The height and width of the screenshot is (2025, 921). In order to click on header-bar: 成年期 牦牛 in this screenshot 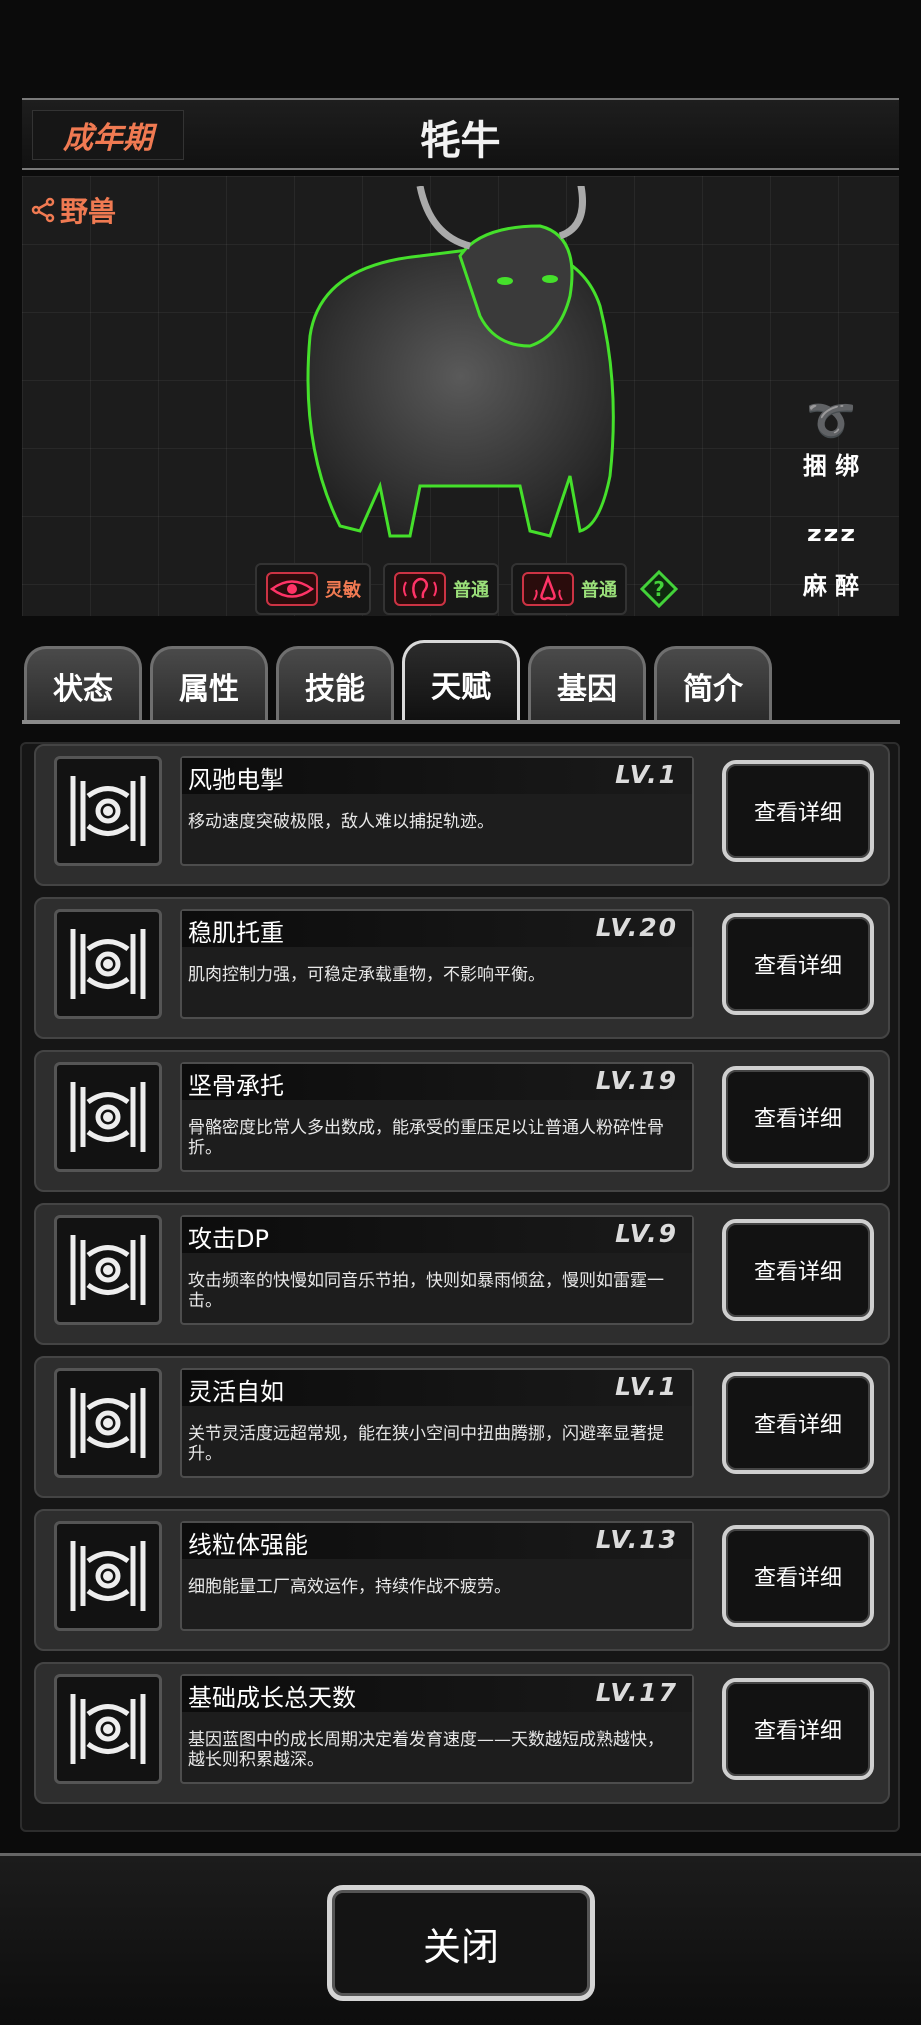, I will do `click(460, 134)`.